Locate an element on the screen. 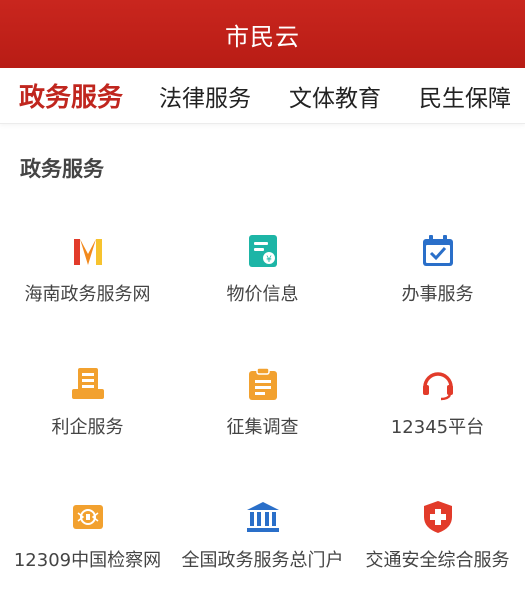 The image size is (525, 592). headset-icon is located at coordinates (438, 384).